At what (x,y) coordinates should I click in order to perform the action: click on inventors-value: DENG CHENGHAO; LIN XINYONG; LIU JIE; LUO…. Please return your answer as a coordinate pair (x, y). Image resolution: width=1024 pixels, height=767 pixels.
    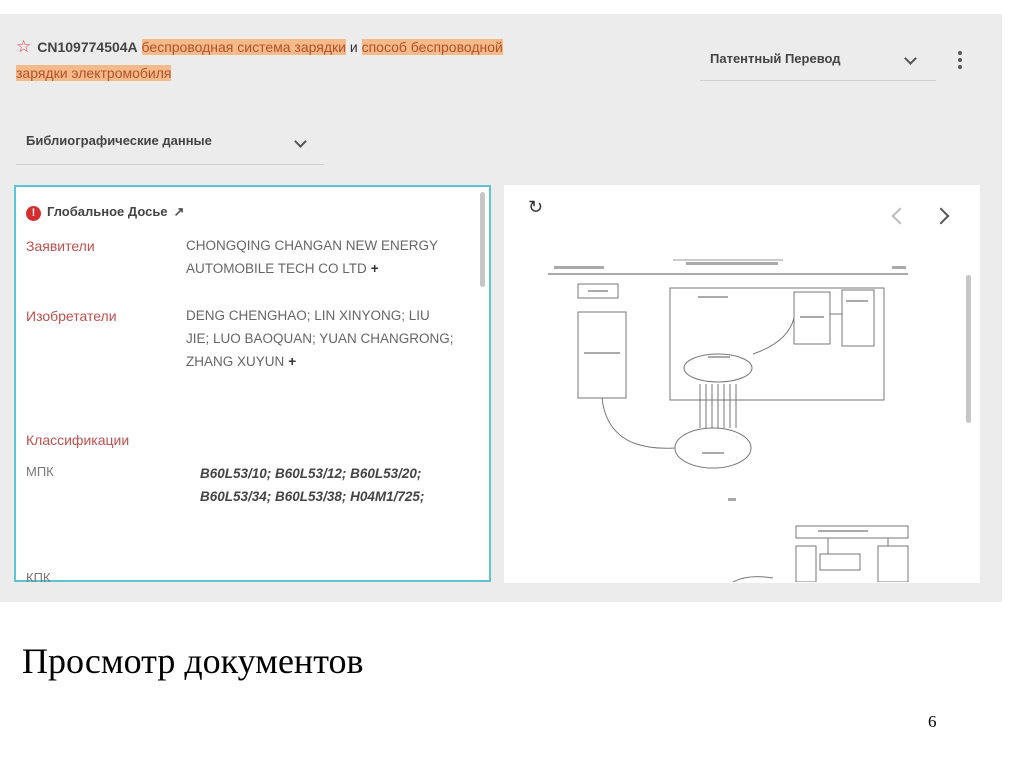
    Looking at the image, I should click on (320, 338).